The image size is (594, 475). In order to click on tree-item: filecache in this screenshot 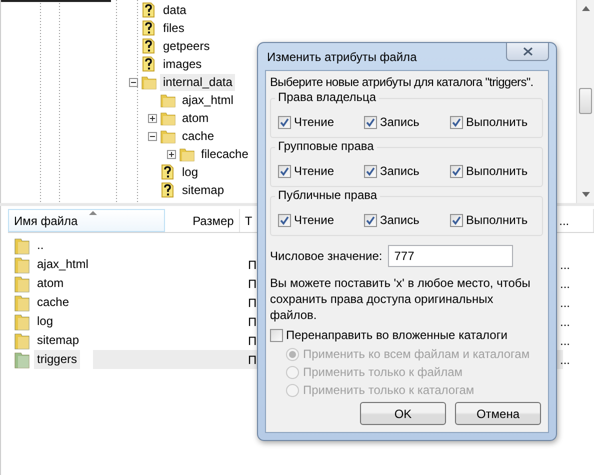, I will do `click(225, 154)`.